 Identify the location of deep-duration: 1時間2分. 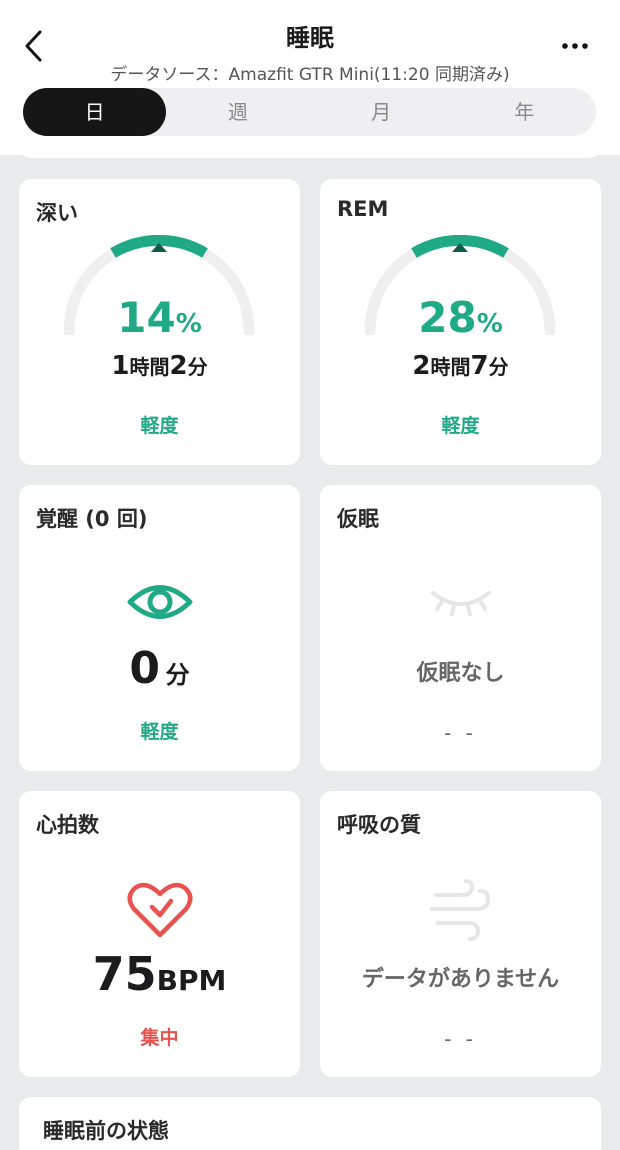
(159, 366).